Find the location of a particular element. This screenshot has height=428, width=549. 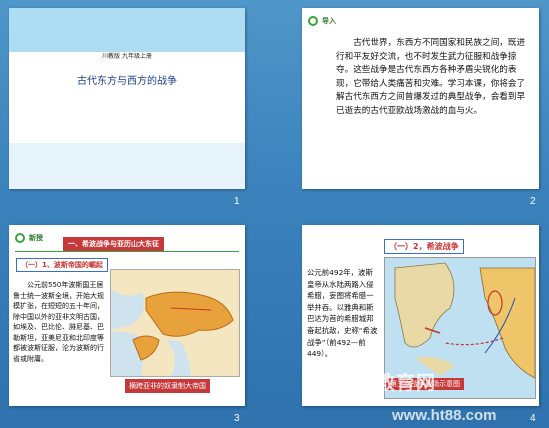

section-tag: 导入 is located at coordinates (322, 21).